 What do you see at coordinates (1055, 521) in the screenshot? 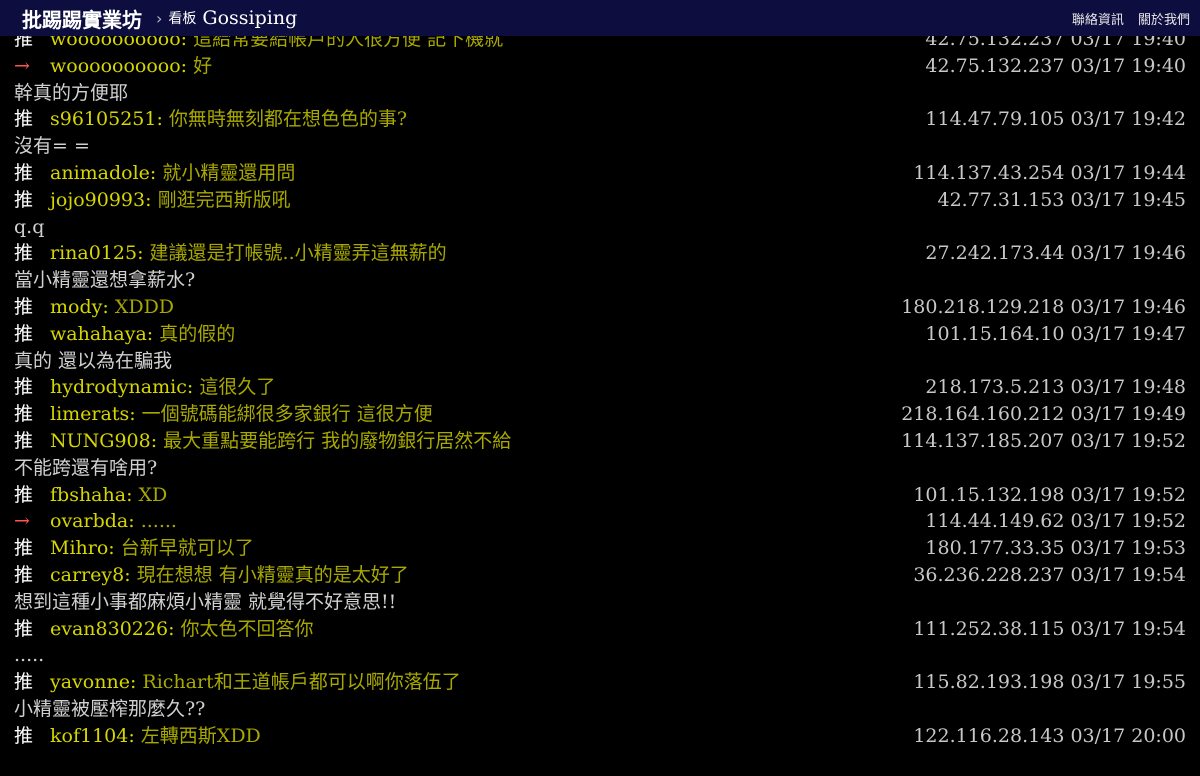
I see `push-ip-datetime: 114.44.149.62 03/17 19:52` at bounding box center [1055, 521].